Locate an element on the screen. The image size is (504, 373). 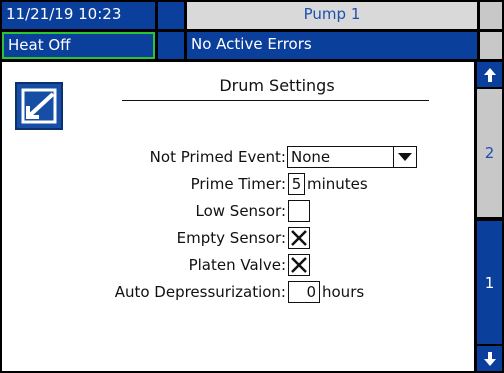
low-sensor-checkbox is located at coordinates (299, 211).